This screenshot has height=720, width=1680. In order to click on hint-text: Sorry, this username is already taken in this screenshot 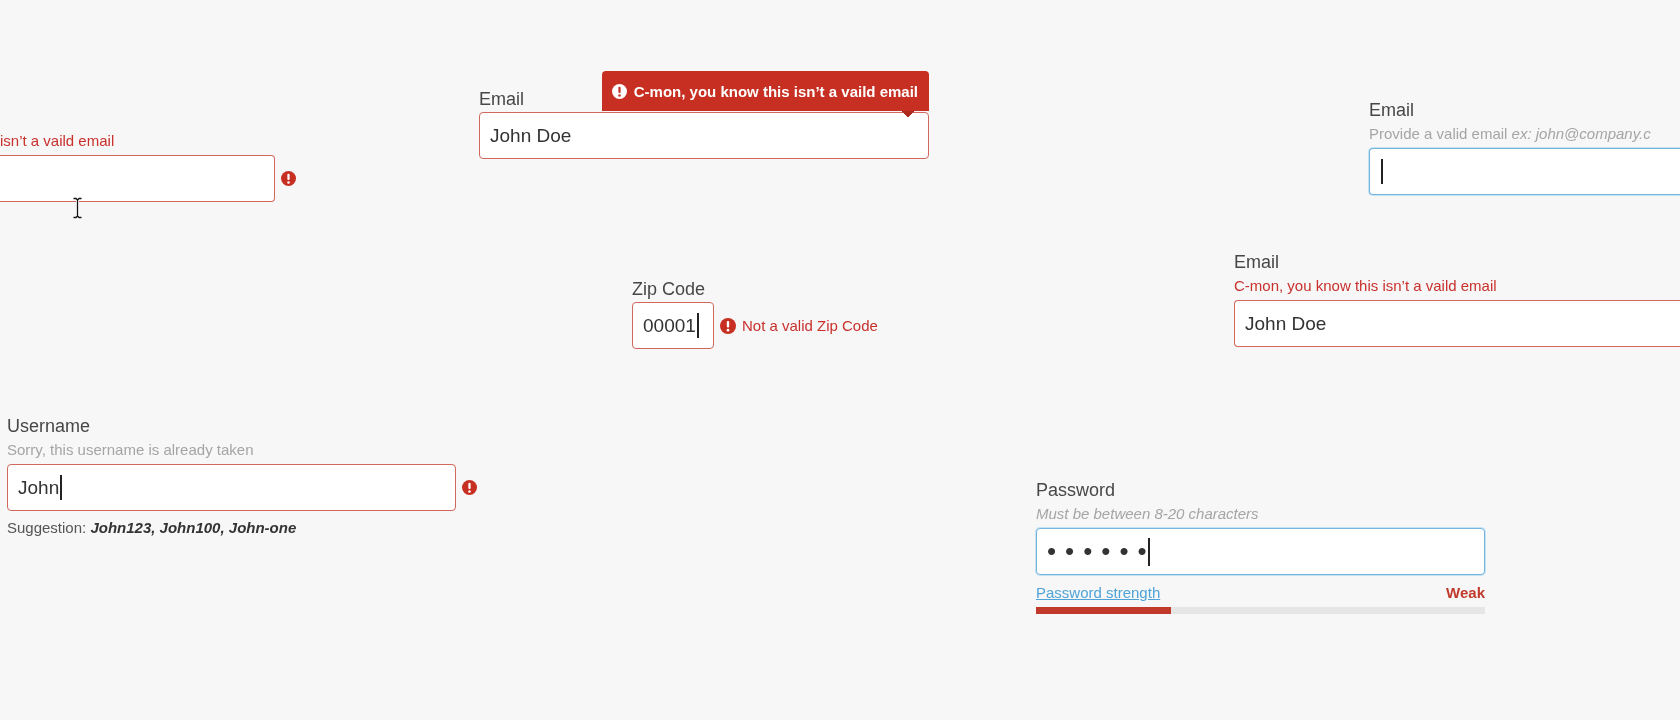, I will do `click(130, 450)`.